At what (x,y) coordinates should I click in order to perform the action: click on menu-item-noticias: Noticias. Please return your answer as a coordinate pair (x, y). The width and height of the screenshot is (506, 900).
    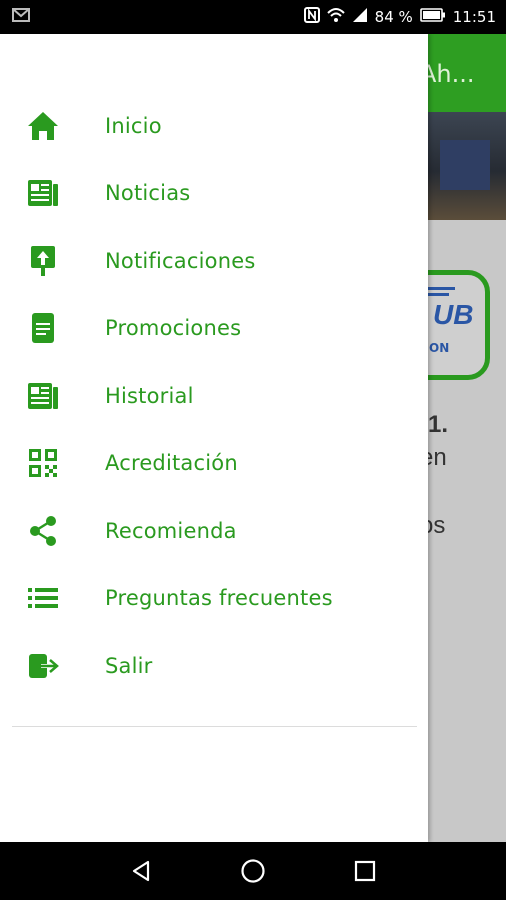
    Looking at the image, I should click on (214, 194).